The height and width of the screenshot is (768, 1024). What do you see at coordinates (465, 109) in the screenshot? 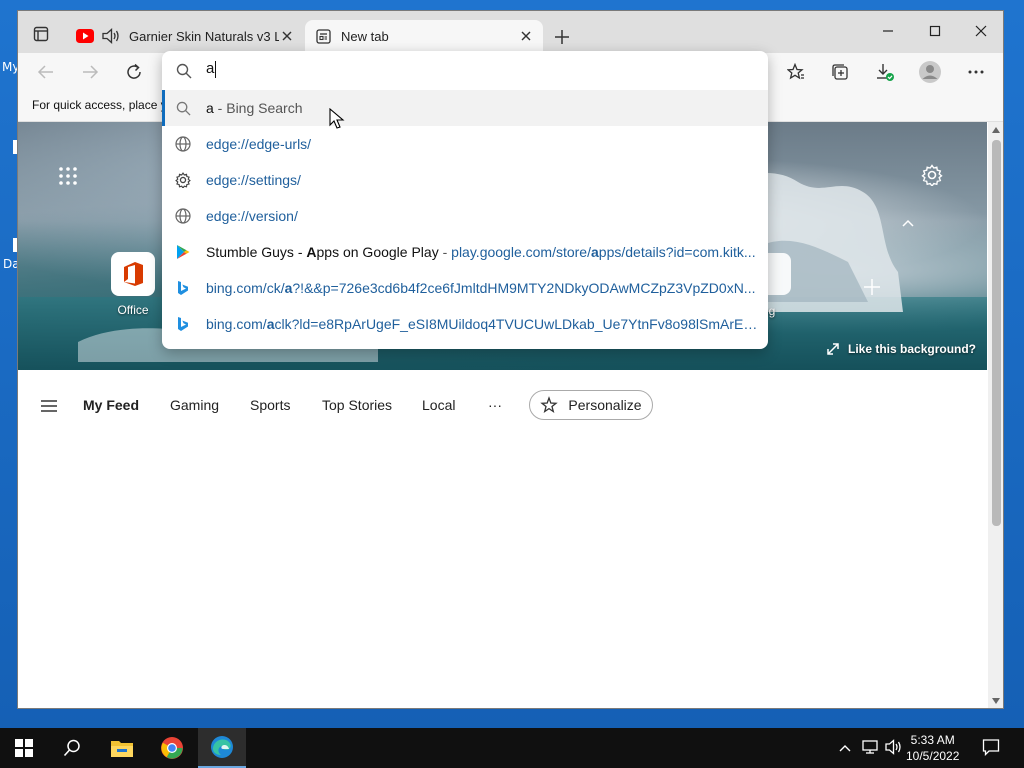
I see `suggestion-search: a - Bing Search` at bounding box center [465, 109].